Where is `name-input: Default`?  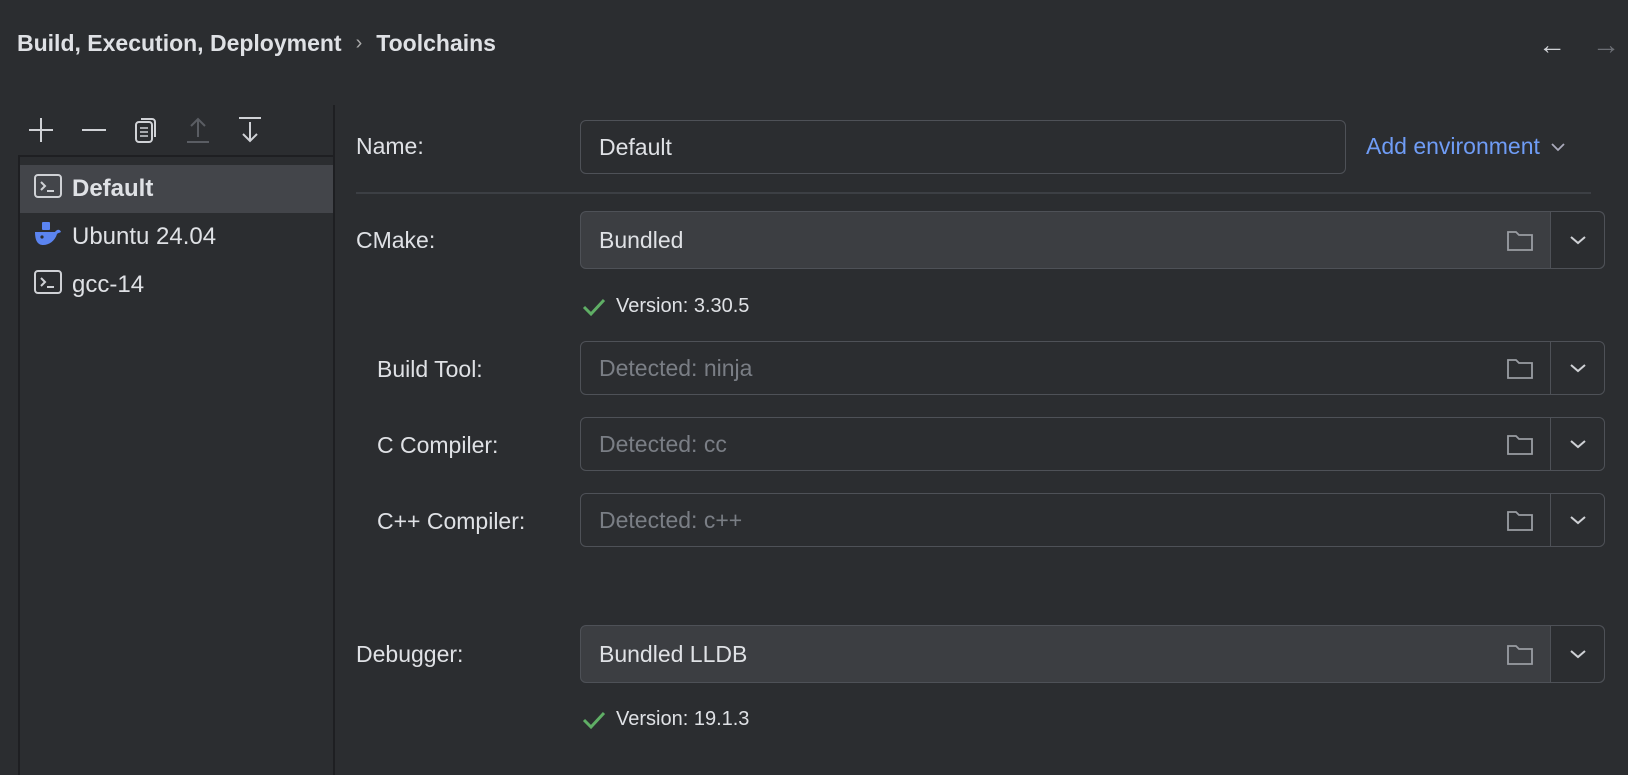 name-input: Default is located at coordinates (963, 147).